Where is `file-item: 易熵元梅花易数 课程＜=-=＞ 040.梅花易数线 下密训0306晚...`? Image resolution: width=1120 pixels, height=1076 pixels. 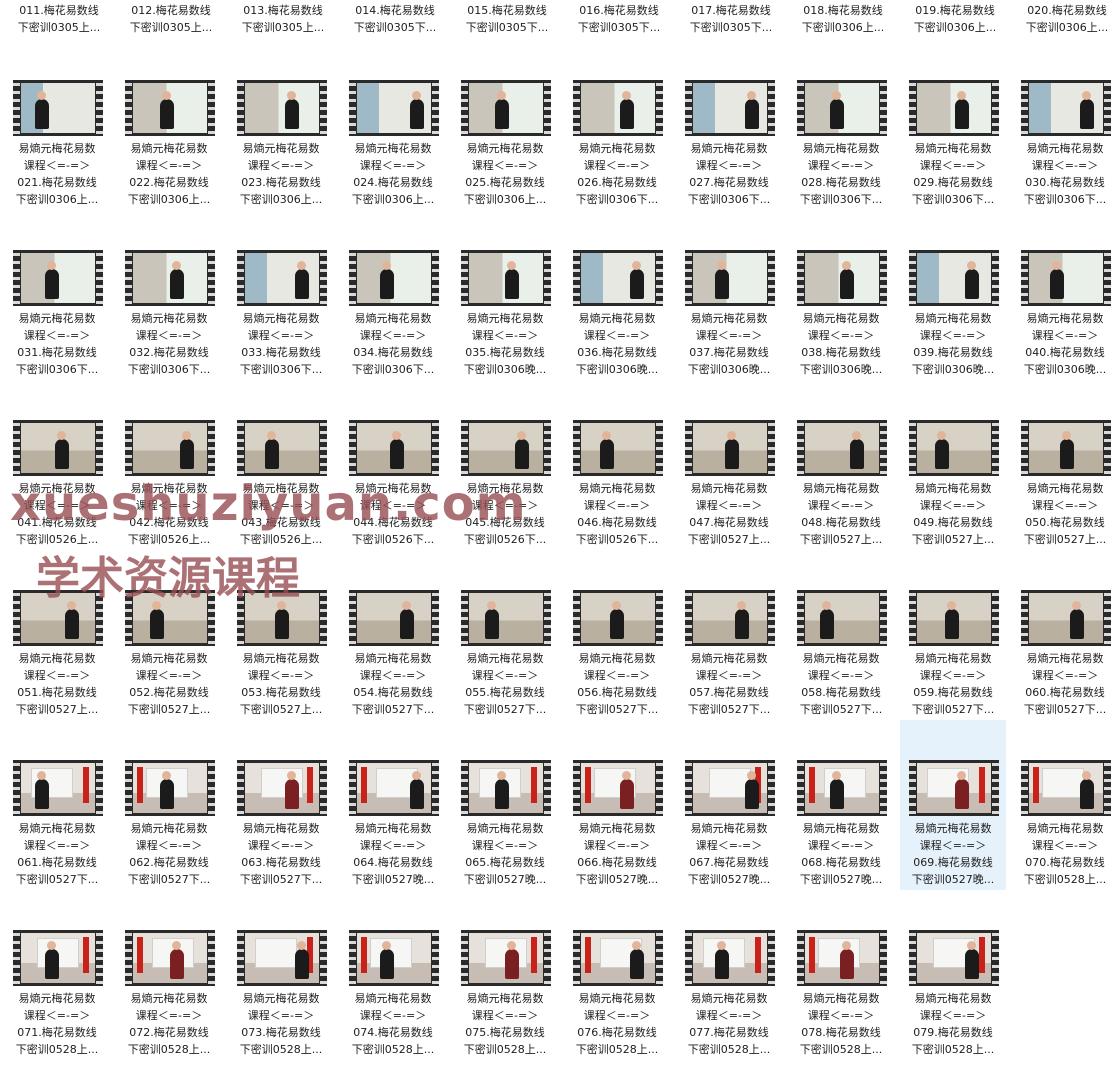
file-item: 易熵元梅花易数 课程＜=-=＞ 040.梅花易数线 下密训0306晚... is located at coordinates (1065, 295).